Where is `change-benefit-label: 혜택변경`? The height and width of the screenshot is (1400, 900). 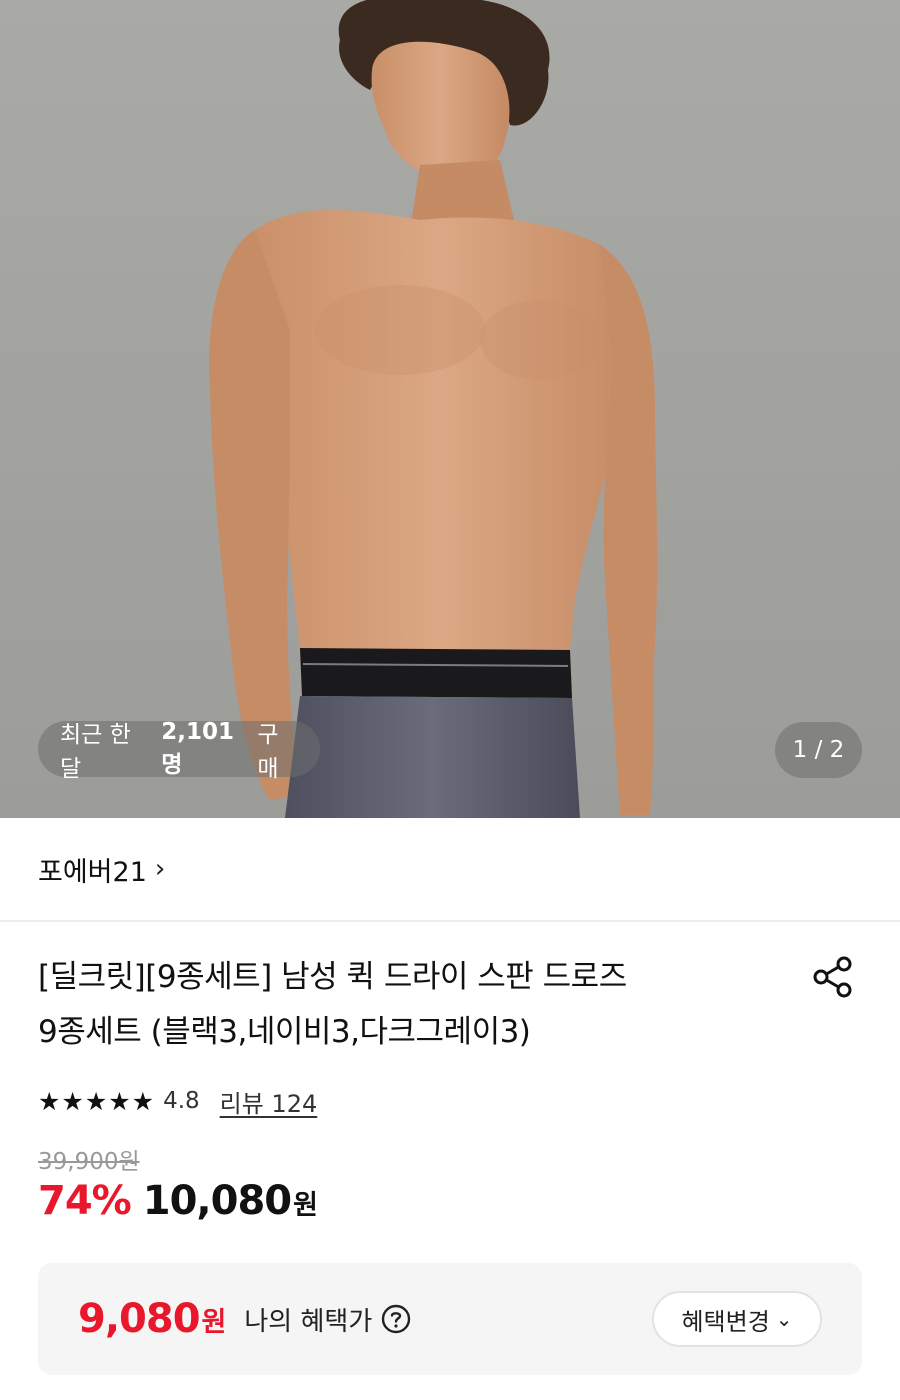 change-benefit-label: 혜택변경 is located at coordinates (725, 1321).